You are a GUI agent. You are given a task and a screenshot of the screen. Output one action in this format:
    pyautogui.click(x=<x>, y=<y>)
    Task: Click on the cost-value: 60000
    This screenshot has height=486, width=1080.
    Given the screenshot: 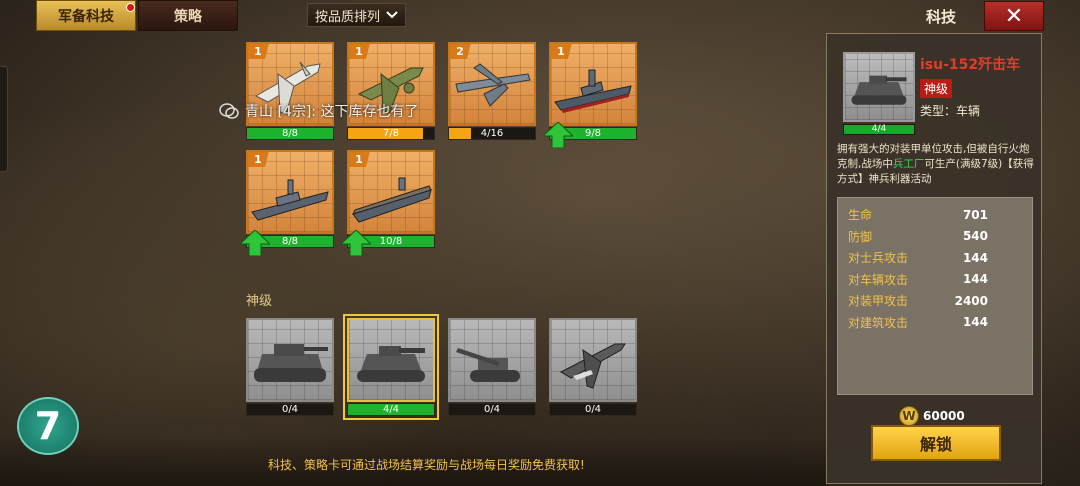 What is the action you would take?
    pyautogui.click(x=944, y=416)
    